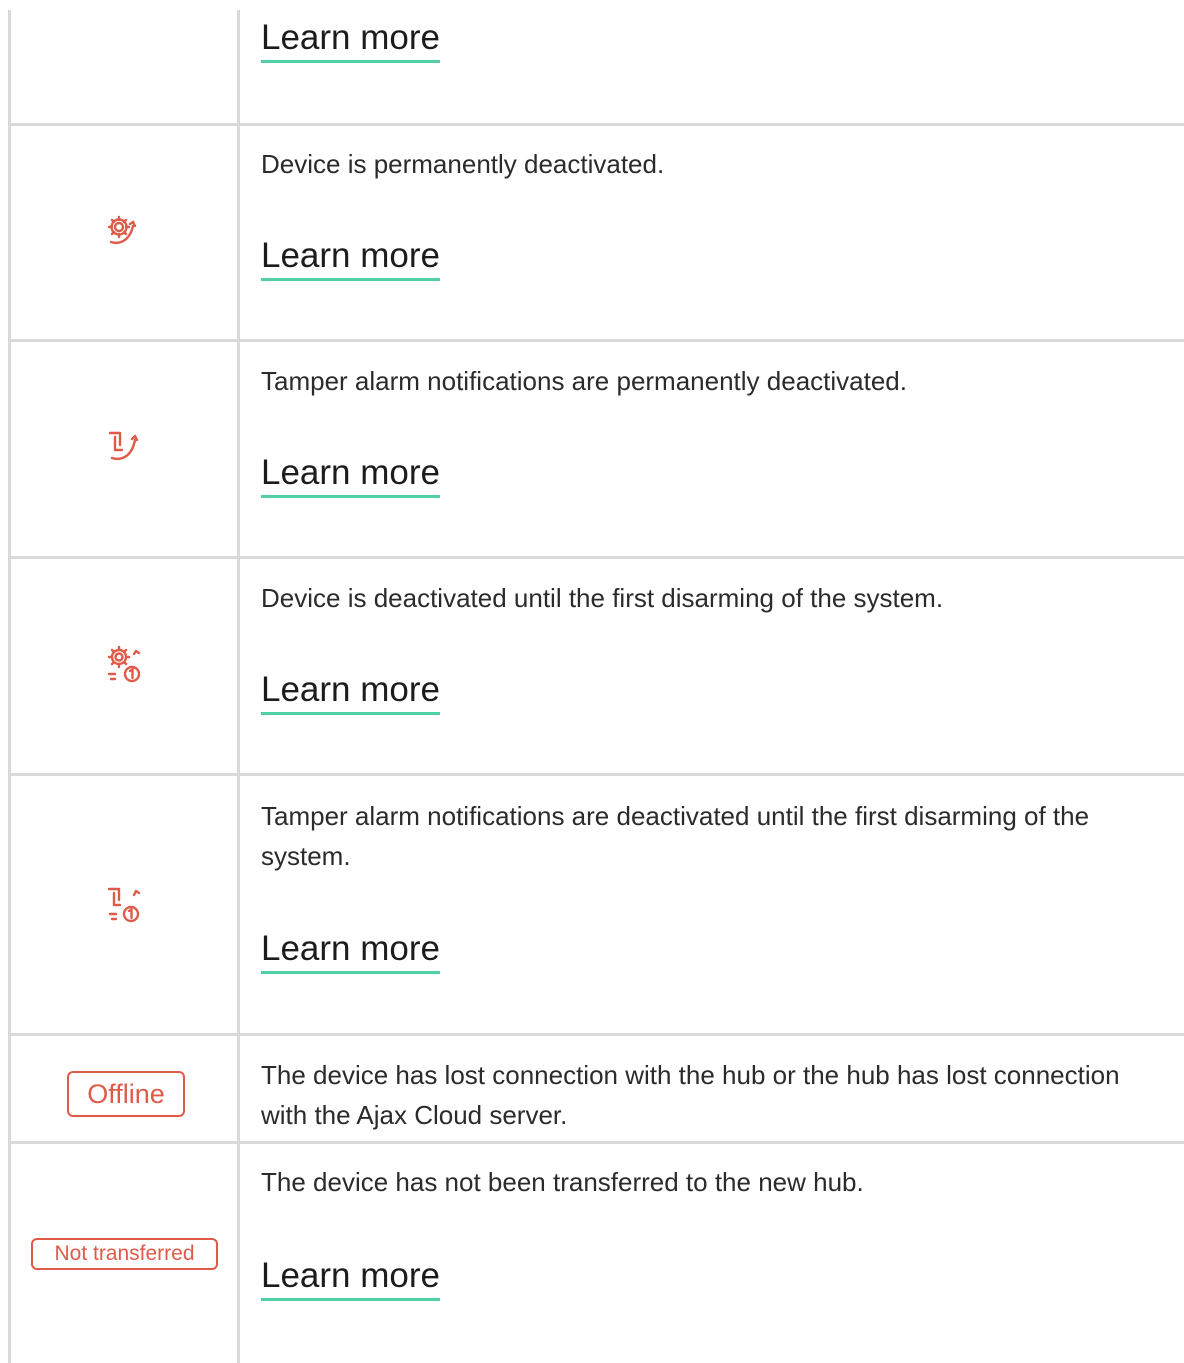  I want to click on not-transferred-status-badge: Not transferred, so click(124, 1254).